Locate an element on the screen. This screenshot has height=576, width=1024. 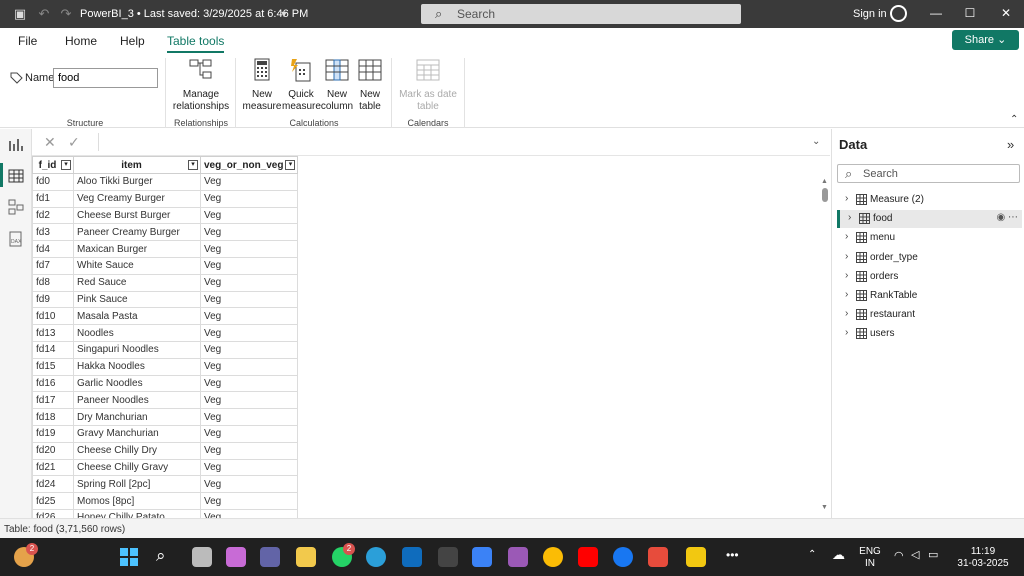
table-row: fd24 Spring Roll [2pc] Veg is located at coordinates (165, 484).